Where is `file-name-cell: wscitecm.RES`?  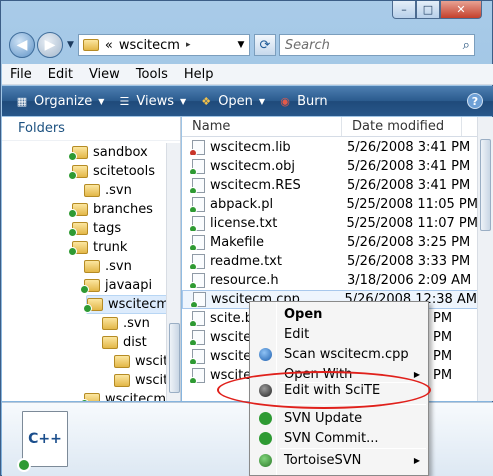
file-name-cell: wscitecm.RES is located at coordinates (261, 185).